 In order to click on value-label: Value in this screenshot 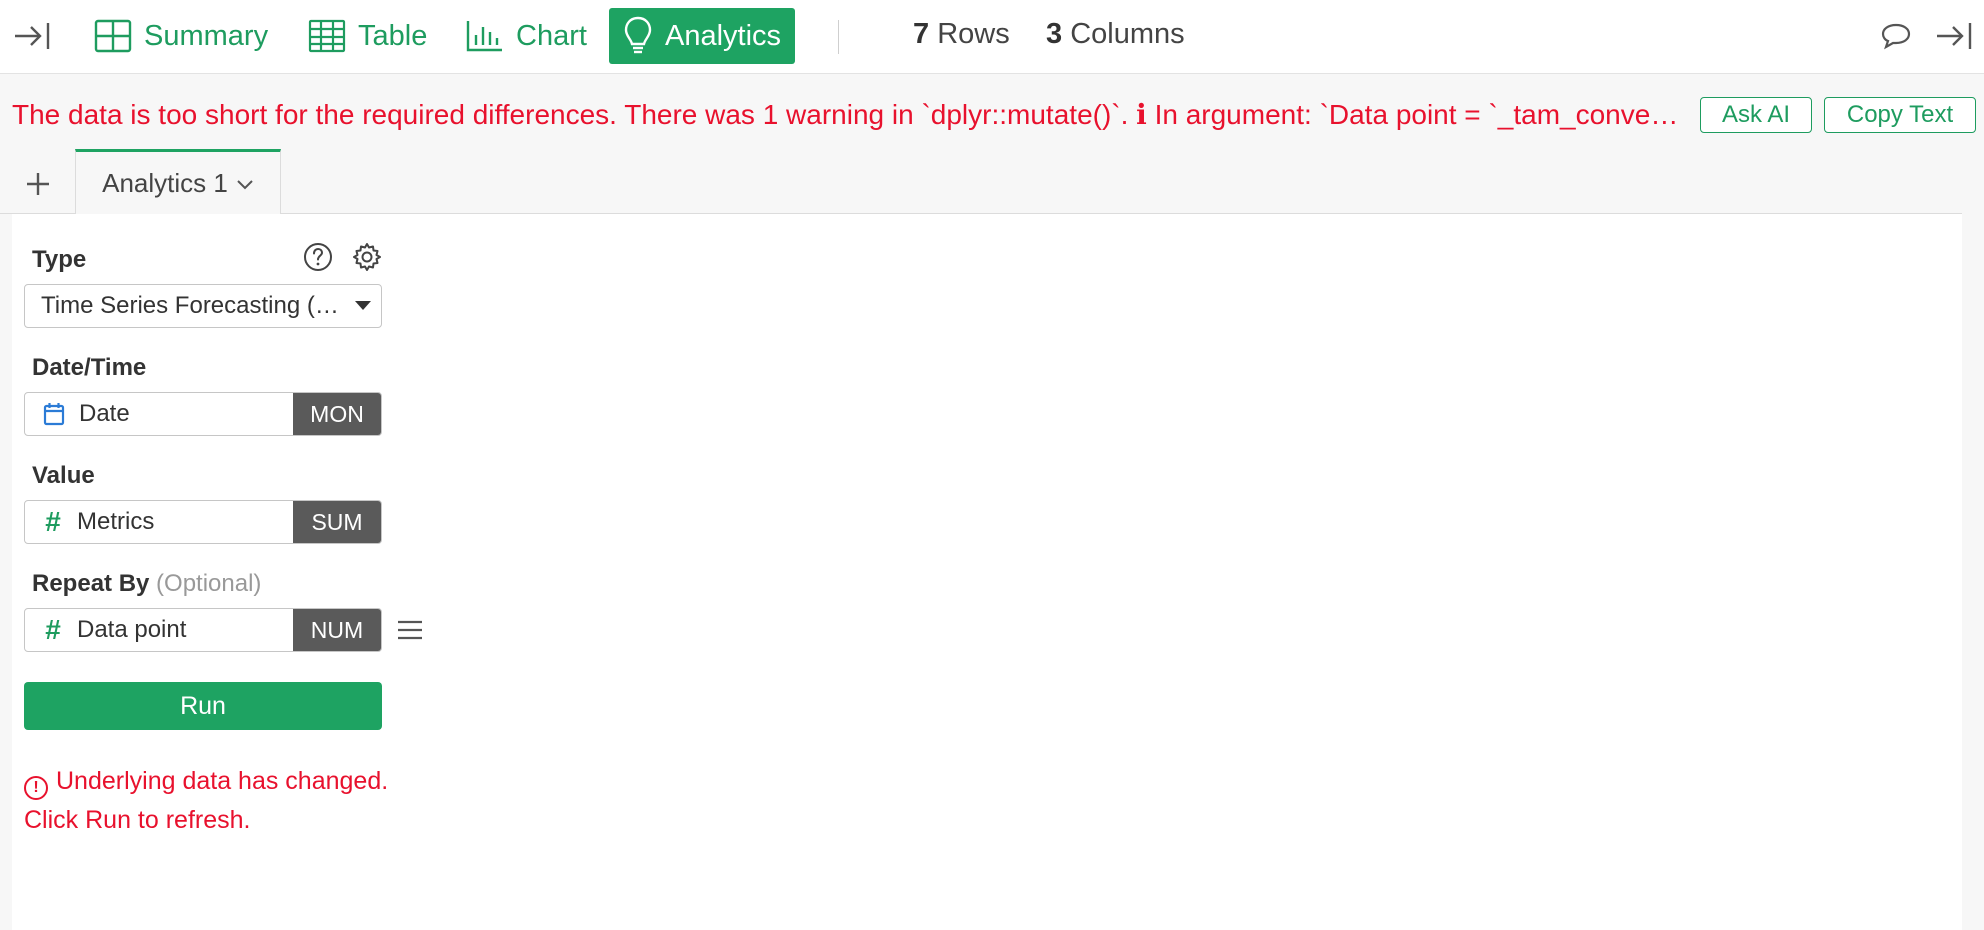, I will do `click(63, 475)`.